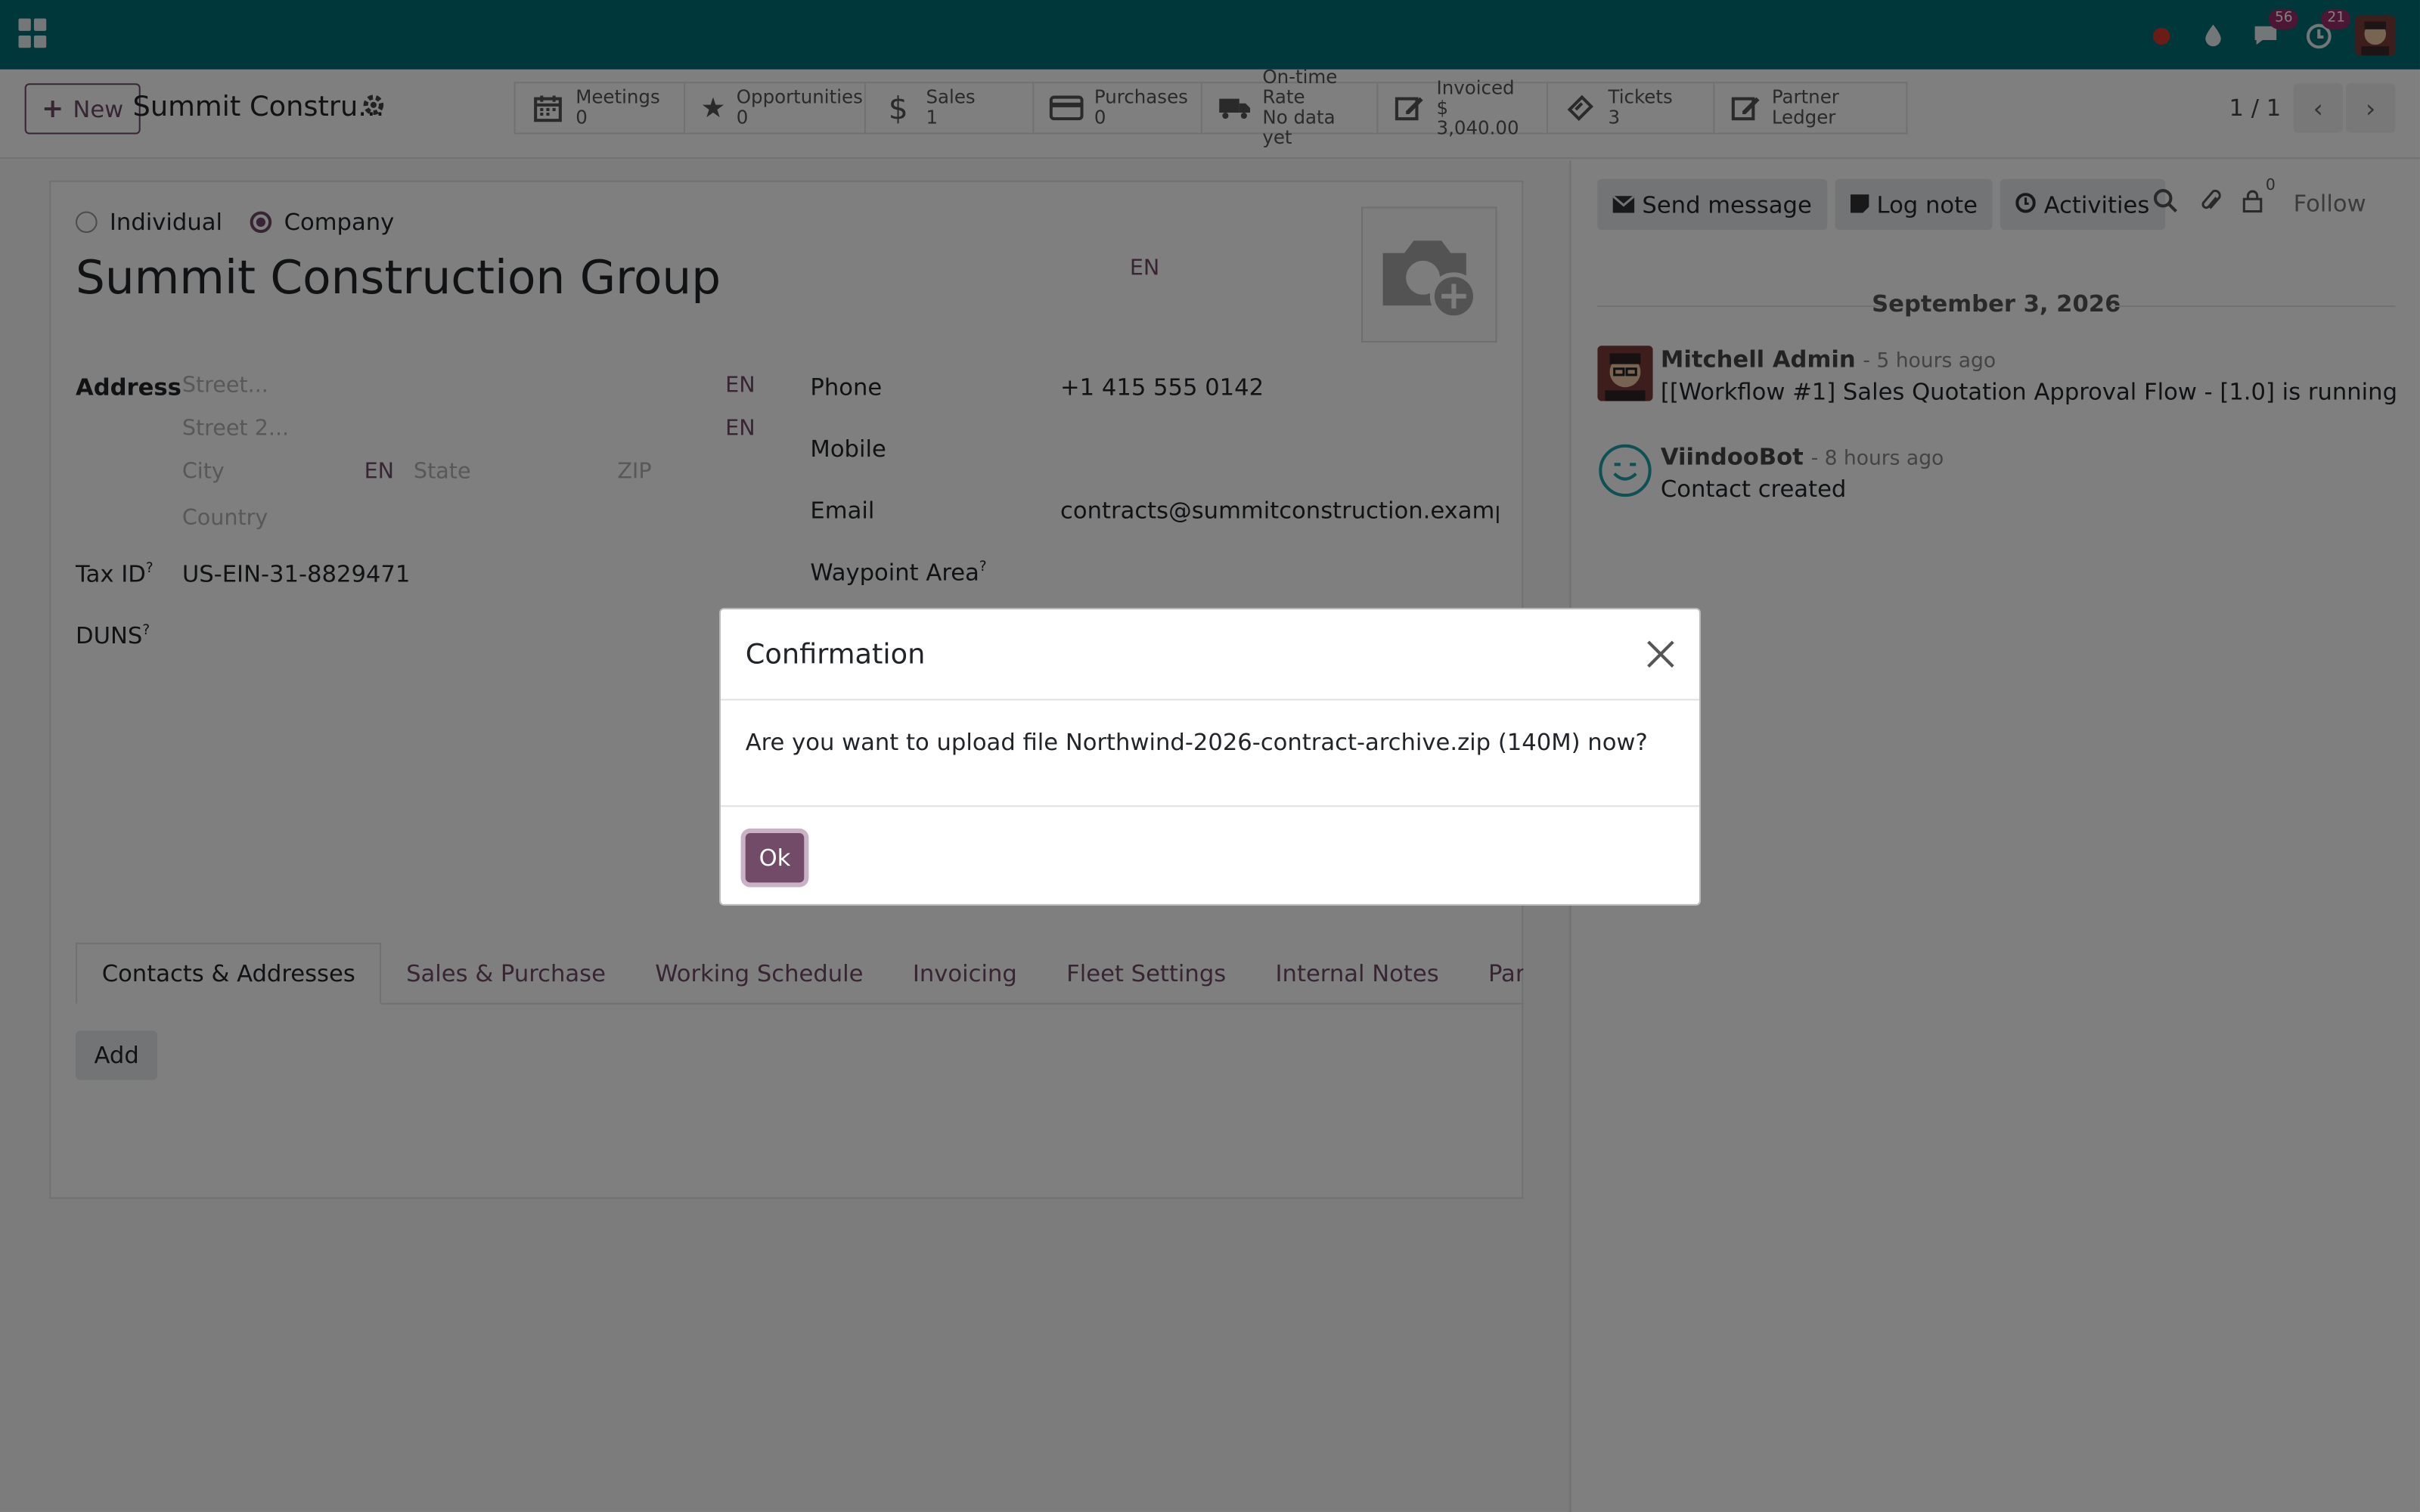  I want to click on ok-button: Ok, so click(775, 858).